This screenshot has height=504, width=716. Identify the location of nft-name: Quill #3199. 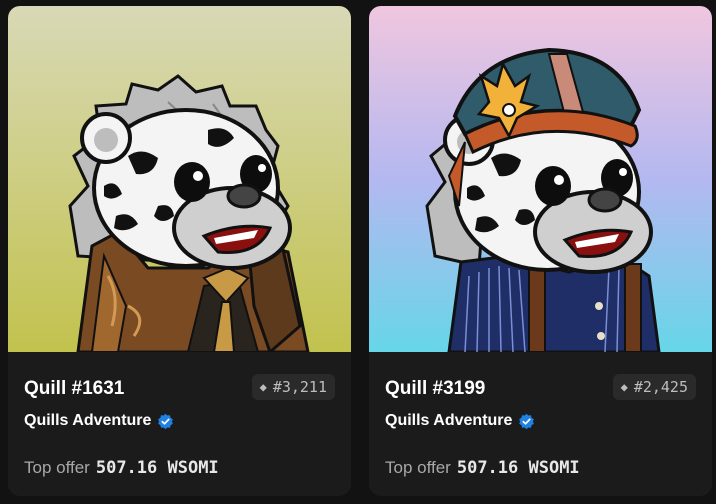
(435, 389).